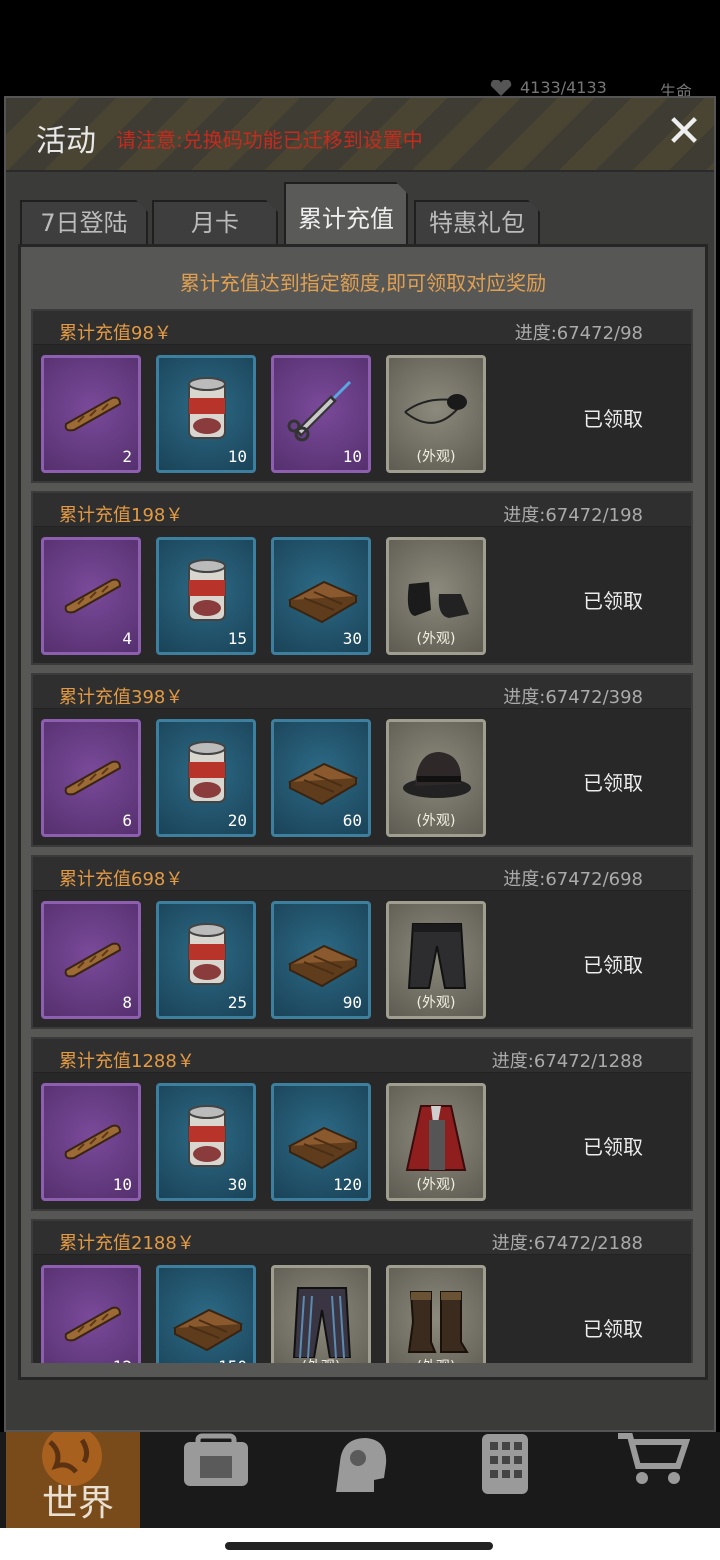 The image size is (720, 1560). Describe the element at coordinates (319, 411) in the screenshot. I see `syringe-icon` at that location.